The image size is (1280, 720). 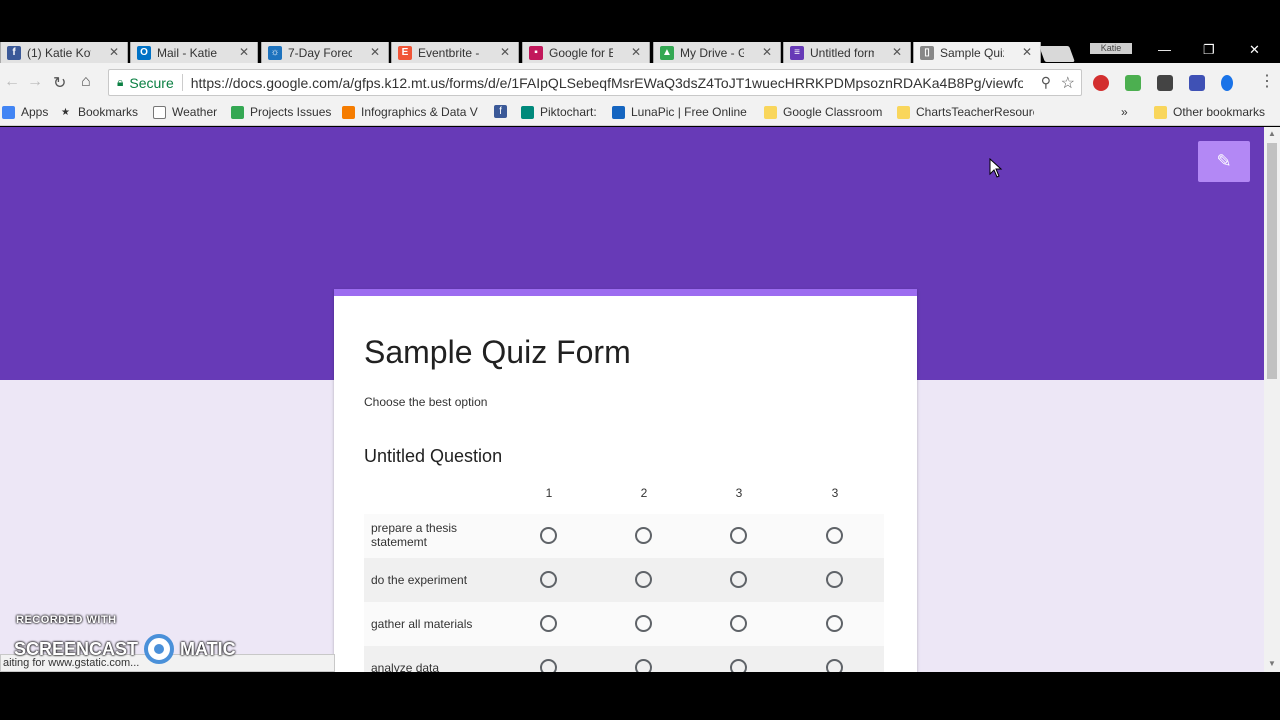 I want to click on secure-label: Secure, so click(x=151, y=82).